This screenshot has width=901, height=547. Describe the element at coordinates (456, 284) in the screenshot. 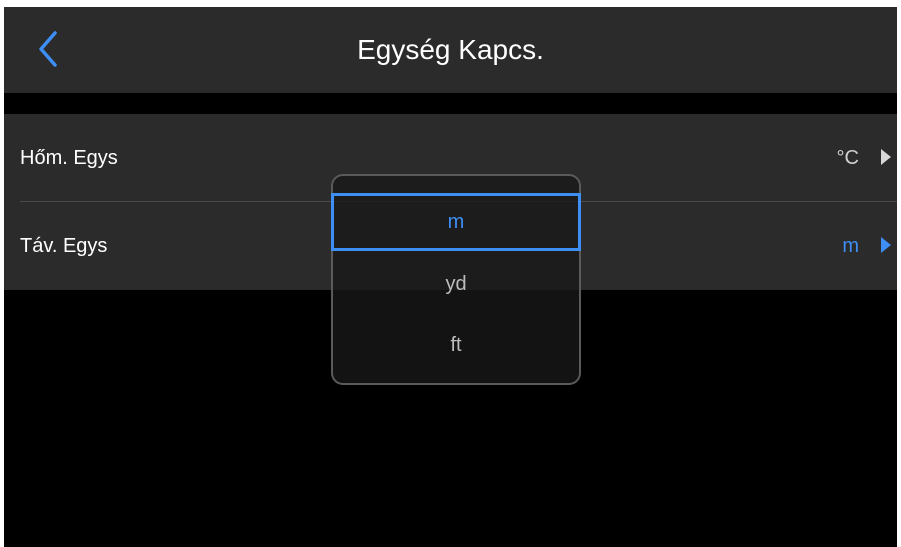

I see `picker-option-yd: yd` at that location.